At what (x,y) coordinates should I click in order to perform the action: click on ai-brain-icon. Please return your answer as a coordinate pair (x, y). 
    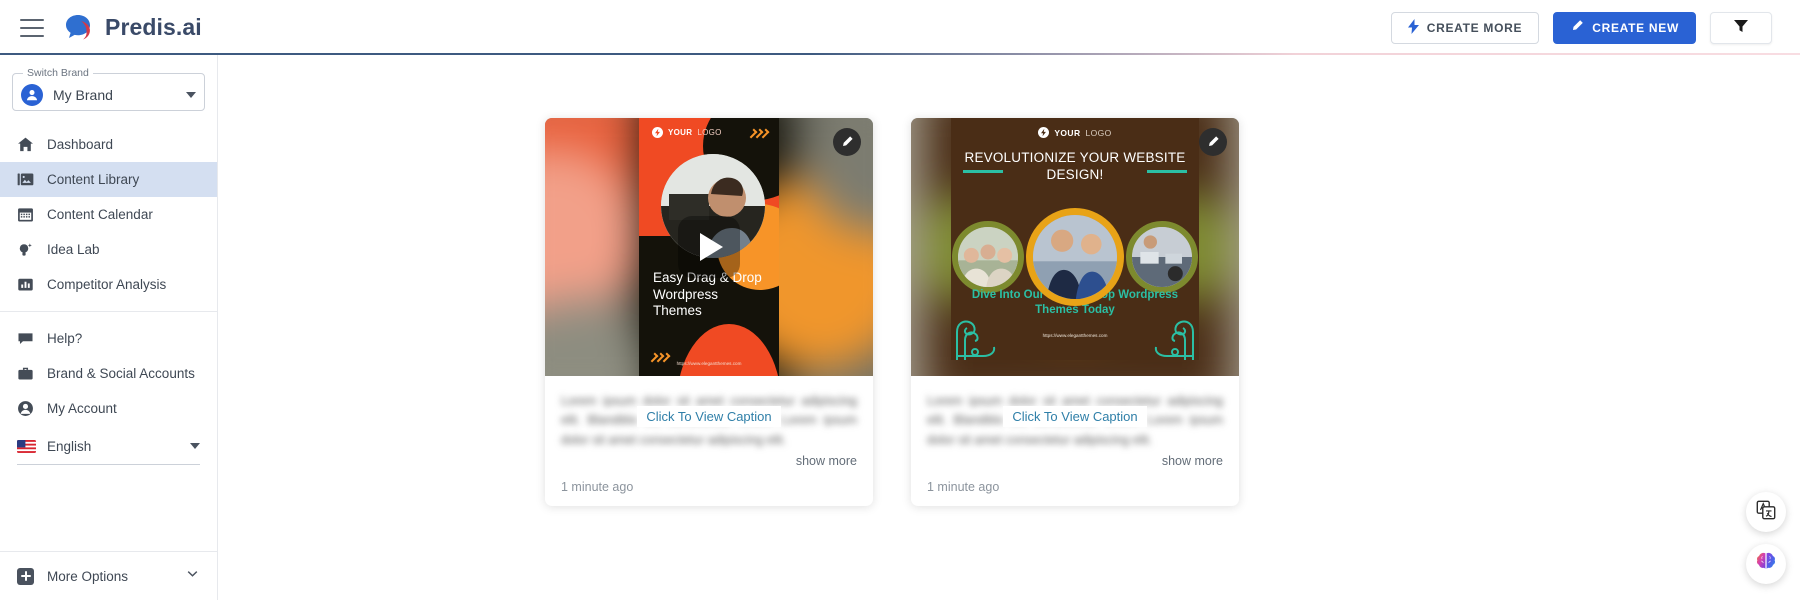
    Looking at the image, I should click on (1766, 564).